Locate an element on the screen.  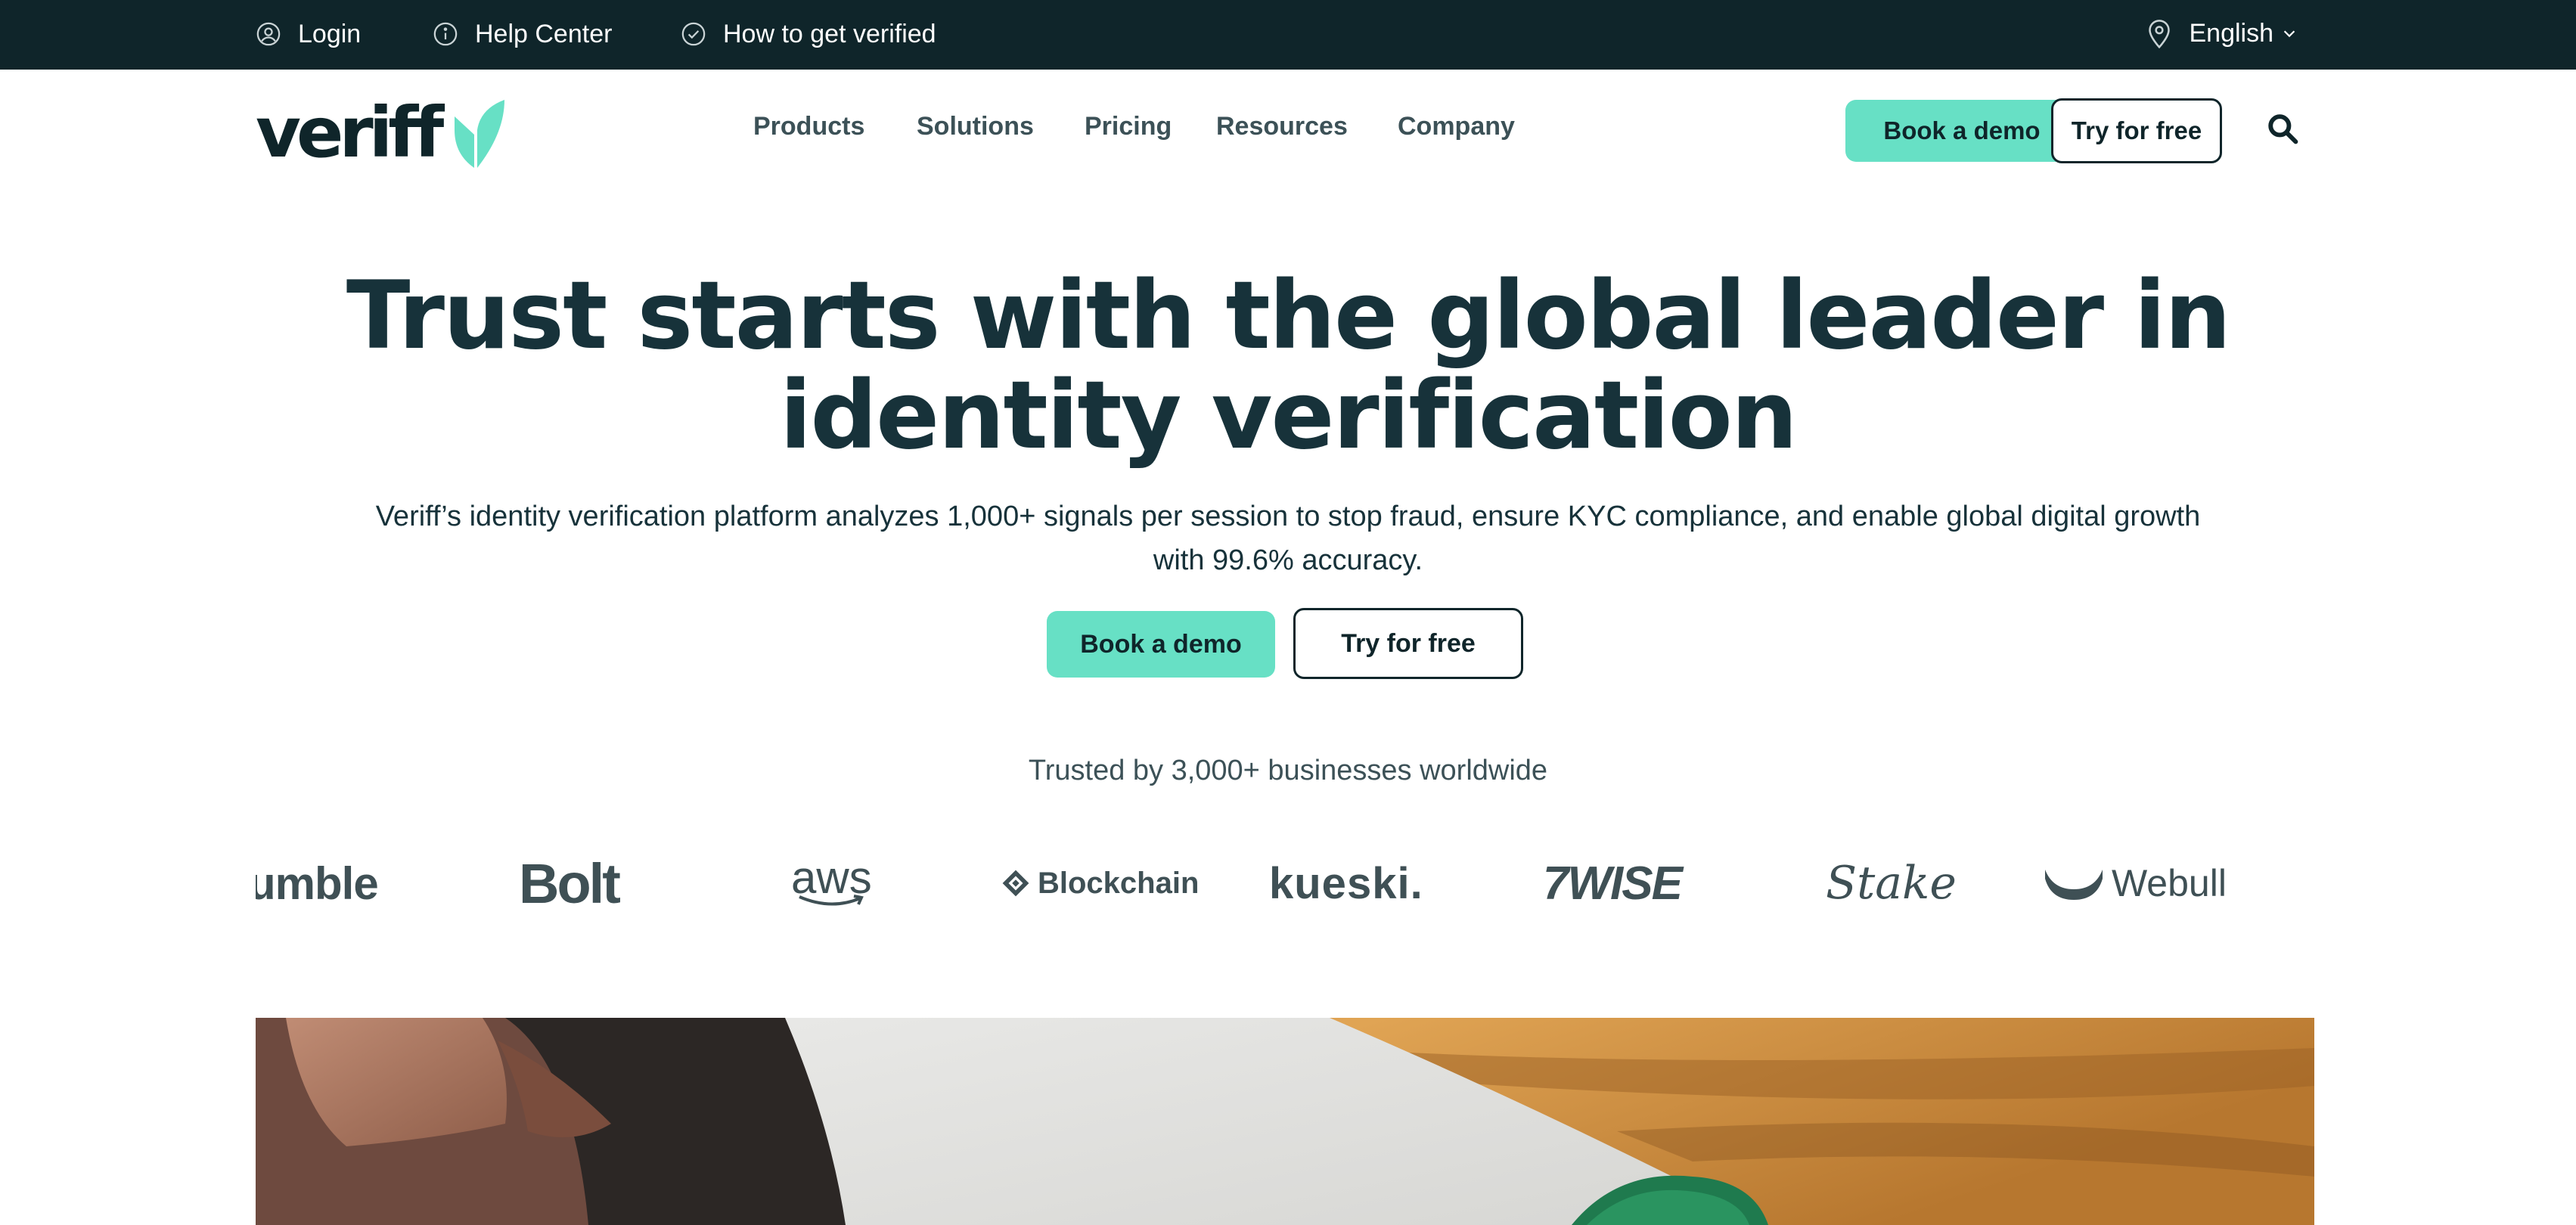
webull-logo: Webull is located at coordinates (2135, 883).